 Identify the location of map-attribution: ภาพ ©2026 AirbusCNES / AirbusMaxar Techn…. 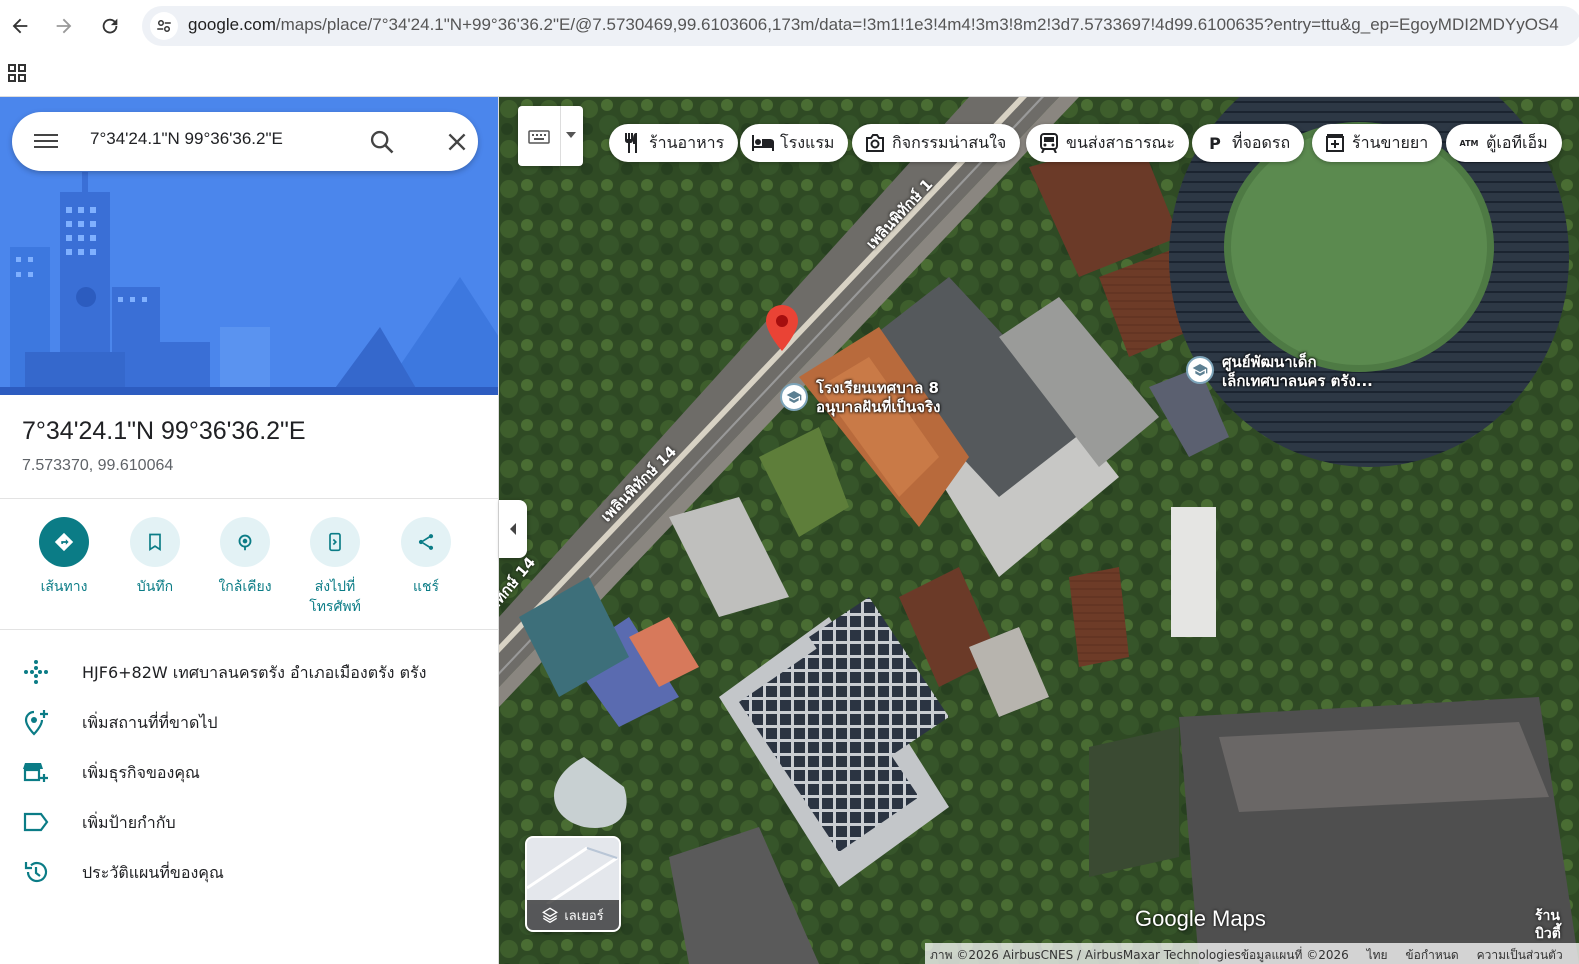
(1252, 953).